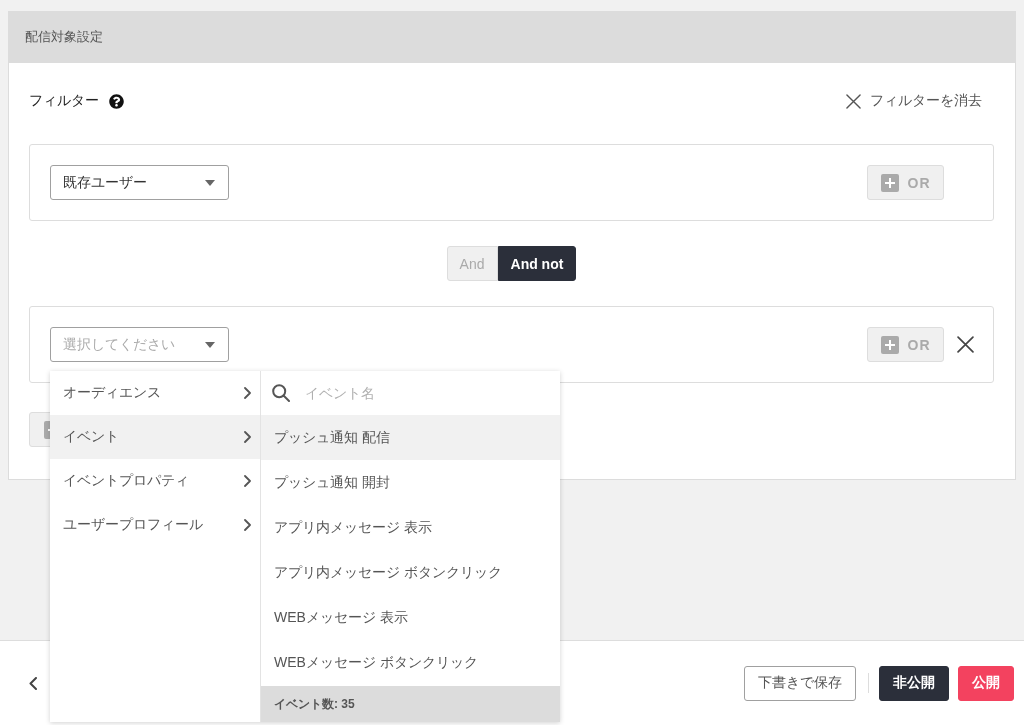  I want to click on operator-toggle: And not, so click(537, 263).